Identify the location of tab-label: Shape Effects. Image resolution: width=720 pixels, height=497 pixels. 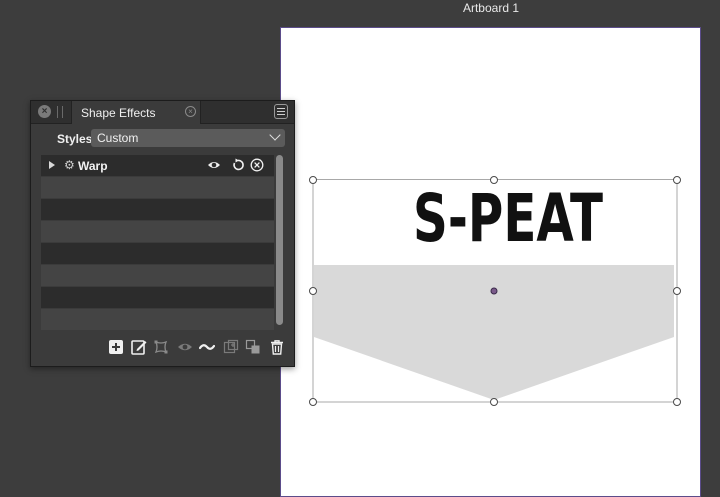
(118, 113).